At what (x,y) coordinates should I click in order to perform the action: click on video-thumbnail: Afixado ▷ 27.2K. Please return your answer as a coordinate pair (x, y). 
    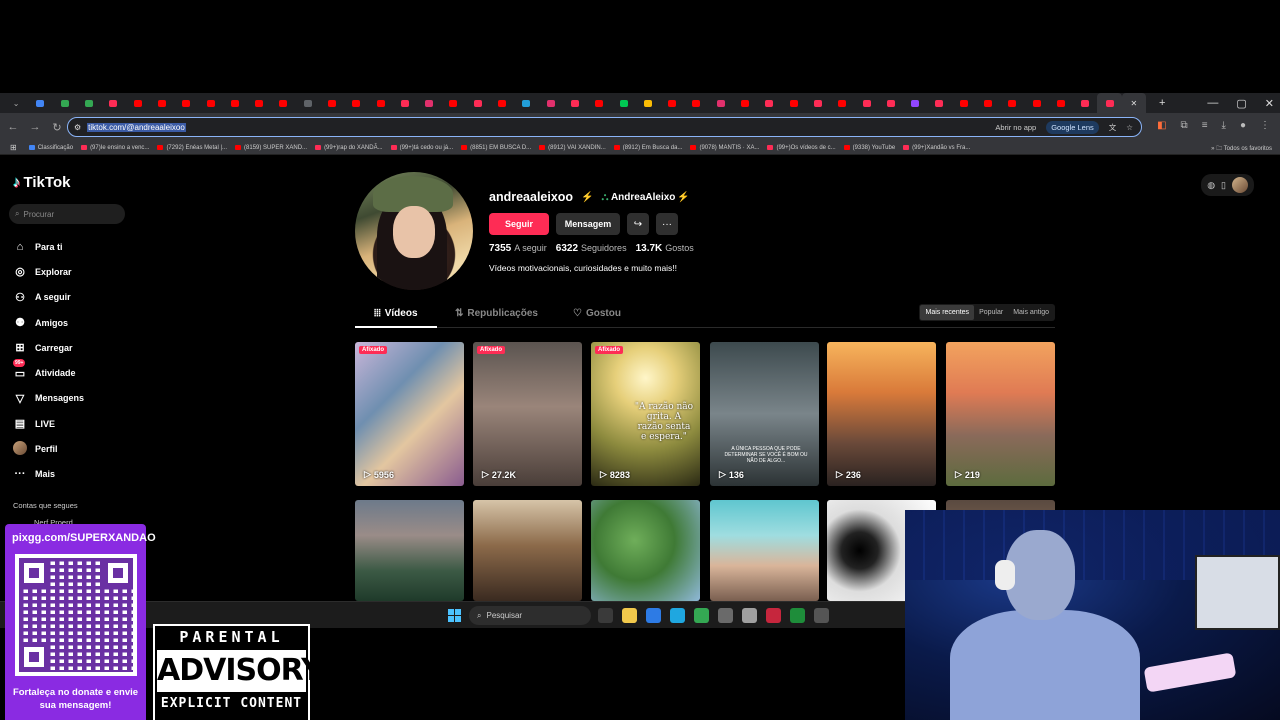
    Looking at the image, I should click on (527, 414).